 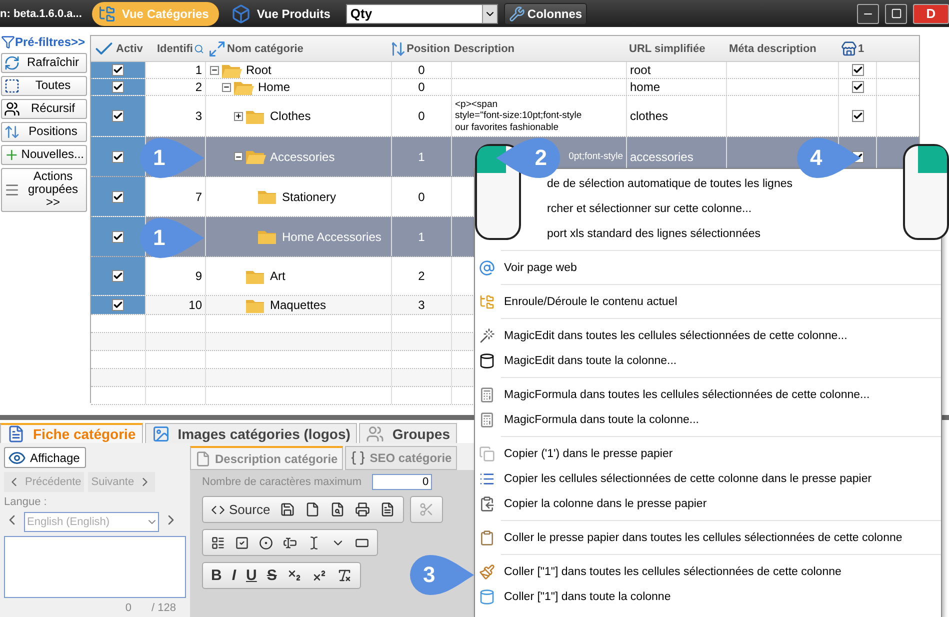 What do you see at coordinates (309, 197) in the screenshot?
I see `table-cell: Stationery` at bounding box center [309, 197].